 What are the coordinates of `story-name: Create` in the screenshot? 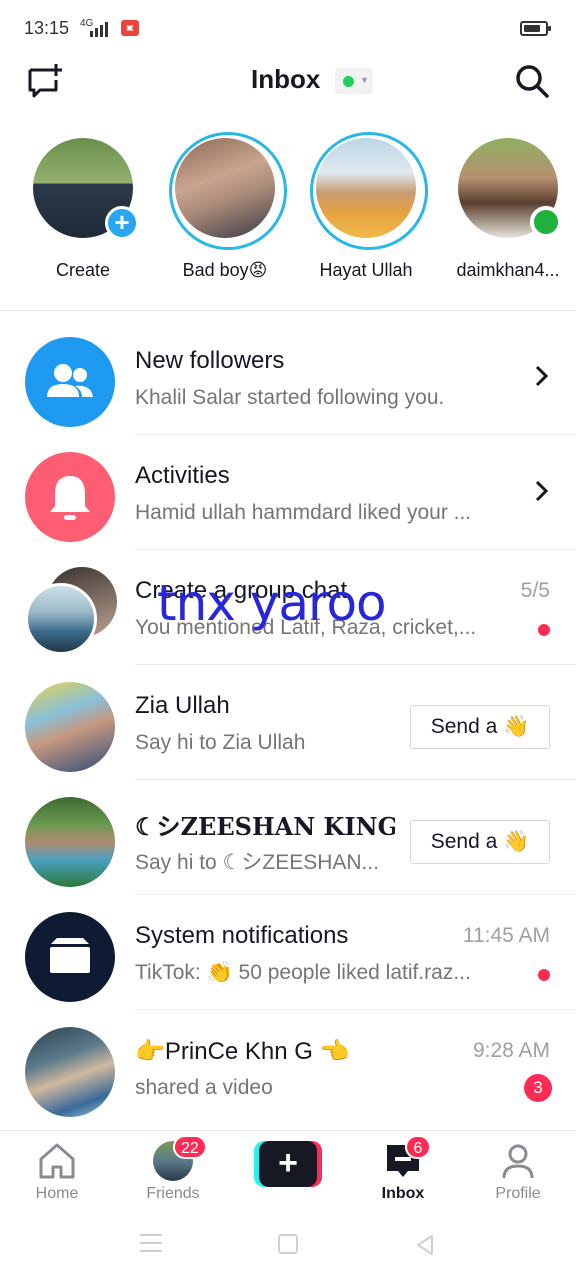 It's located at (83, 270).